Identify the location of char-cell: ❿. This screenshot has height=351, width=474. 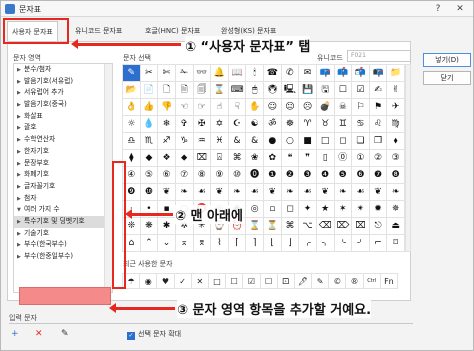
(149, 192).